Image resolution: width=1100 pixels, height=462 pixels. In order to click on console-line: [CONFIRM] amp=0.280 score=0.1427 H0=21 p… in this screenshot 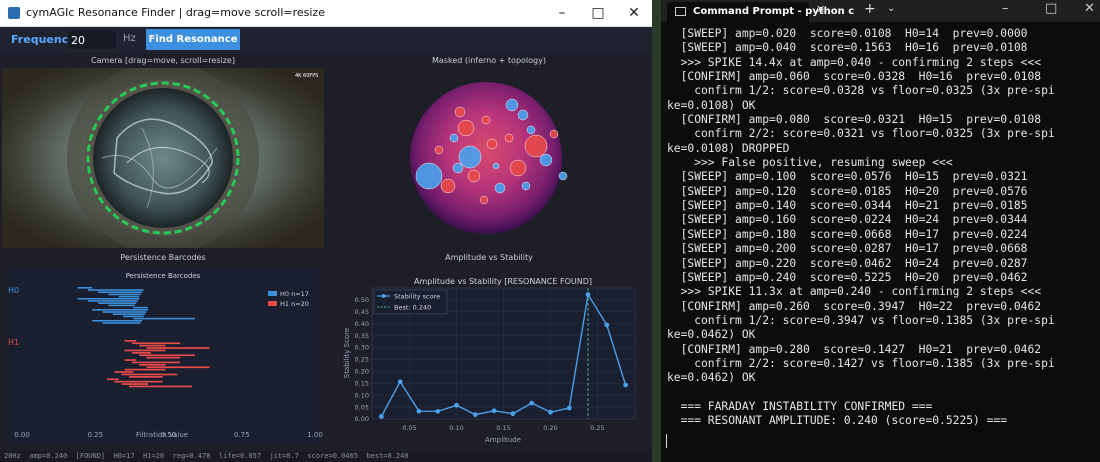, I will do `click(854, 349)`.